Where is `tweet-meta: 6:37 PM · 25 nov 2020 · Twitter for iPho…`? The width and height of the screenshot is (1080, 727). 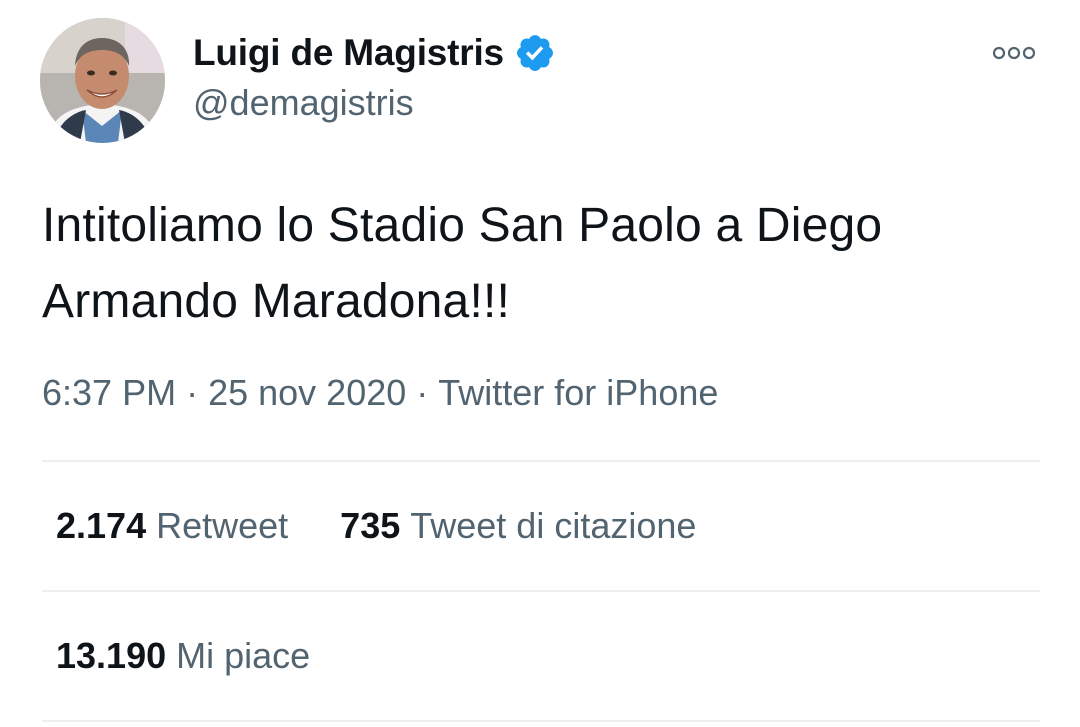
tweet-meta: 6:37 PM · 25 nov 2020 · Twitter for iPho… is located at coordinates (380, 393).